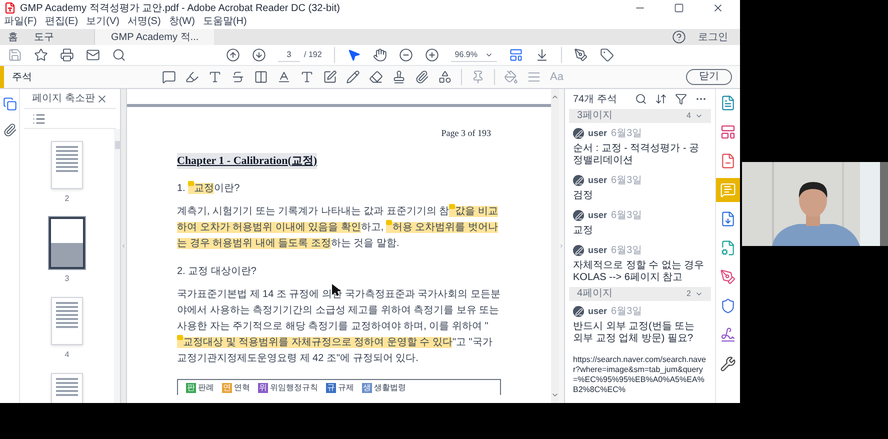 This screenshot has height=439, width=888. I want to click on legend-label: 연혁, so click(242, 388).